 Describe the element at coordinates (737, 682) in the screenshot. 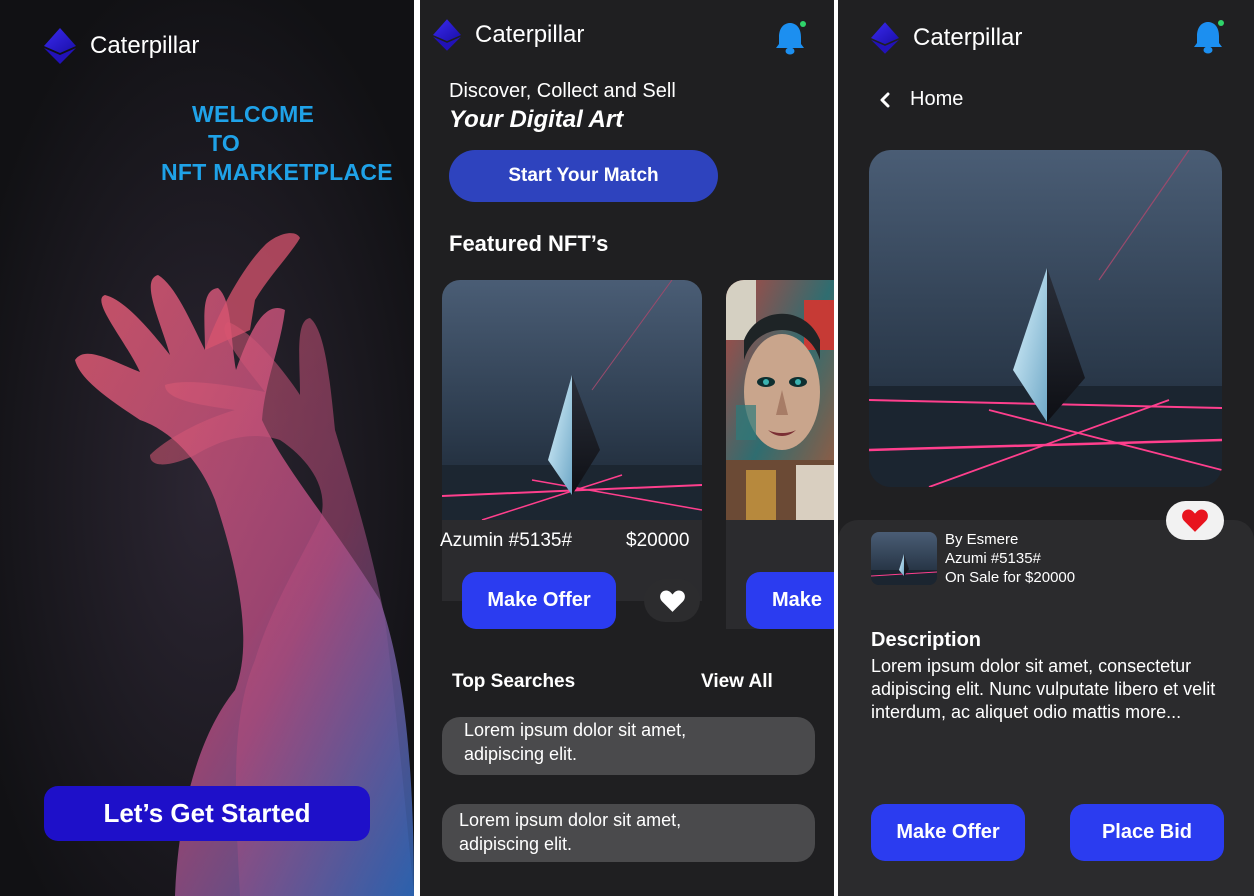

I see `view-all-link: View All` at that location.